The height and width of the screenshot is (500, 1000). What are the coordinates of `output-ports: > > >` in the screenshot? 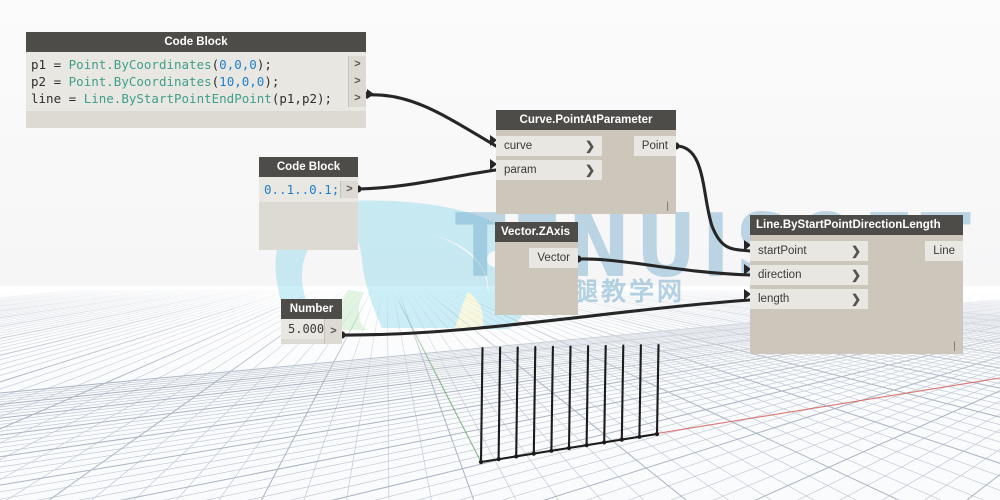 It's located at (357, 81).